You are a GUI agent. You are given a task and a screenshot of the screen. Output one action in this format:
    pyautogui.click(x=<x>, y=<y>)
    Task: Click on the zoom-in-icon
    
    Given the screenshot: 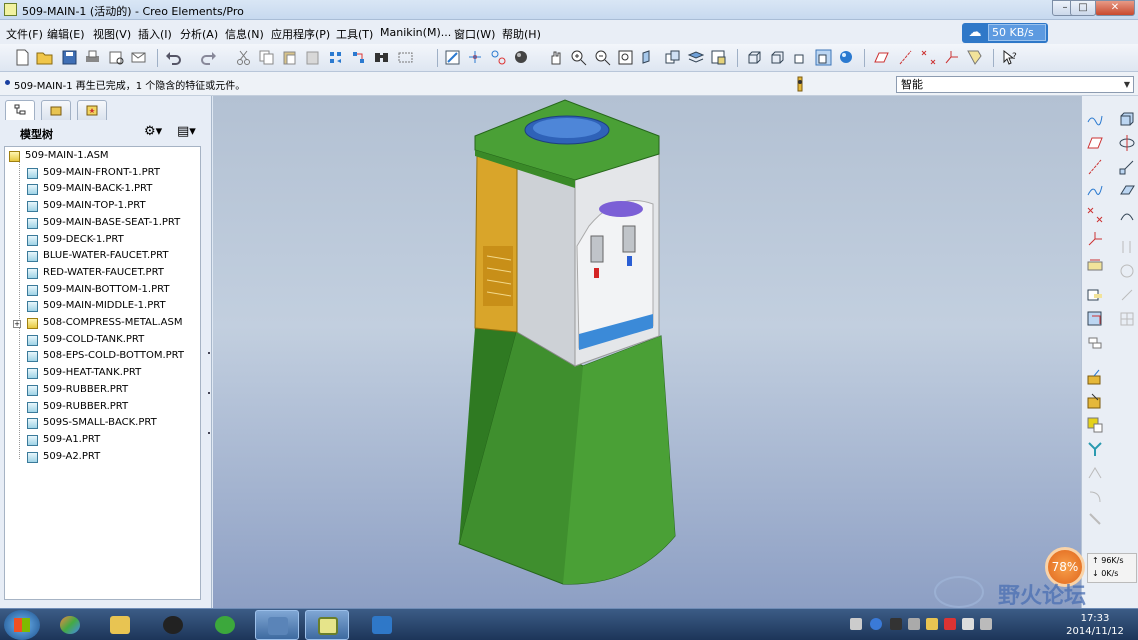 What is the action you would take?
    pyautogui.click(x=578, y=57)
    